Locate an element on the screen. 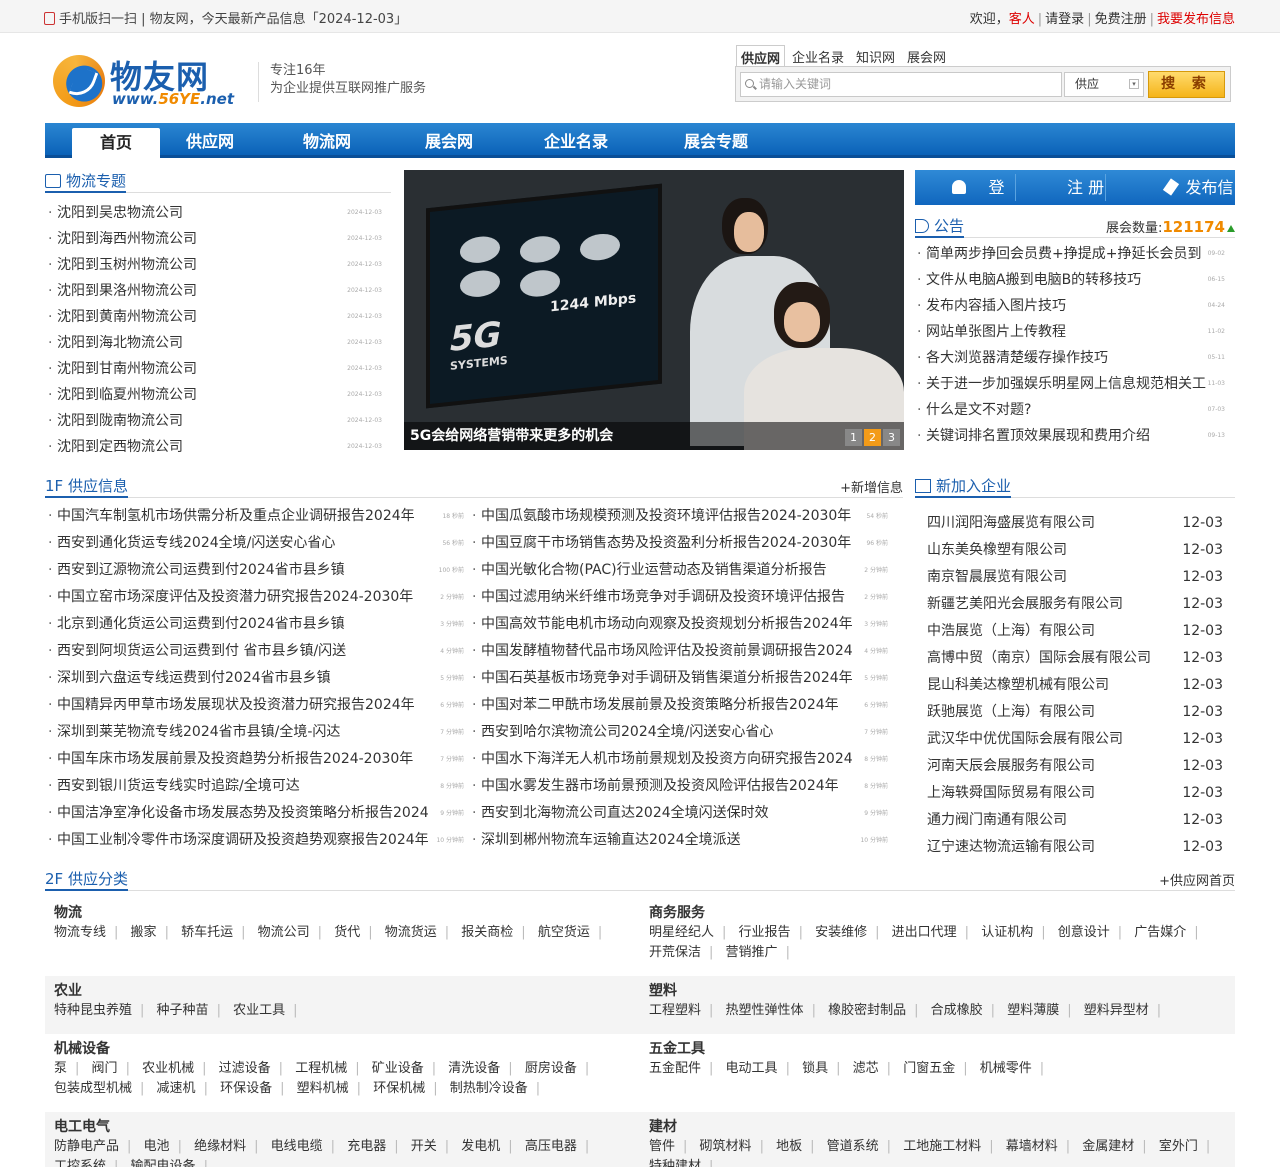 Image resolution: width=1280 pixels, height=1167 pixels. supply-title: 1F 供应信息 is located at coordinates (86, 487).